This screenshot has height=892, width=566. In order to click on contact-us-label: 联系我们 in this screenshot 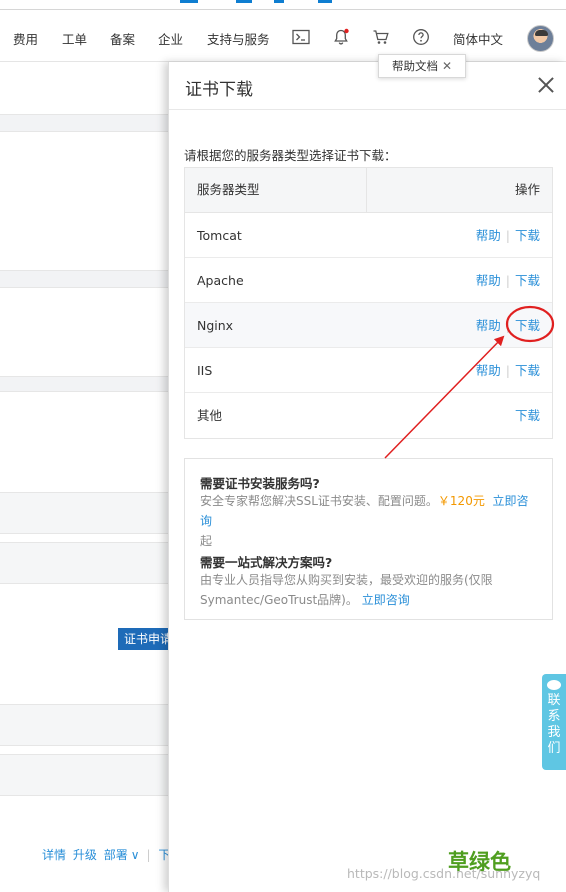, I will do `click(554, 724)`.